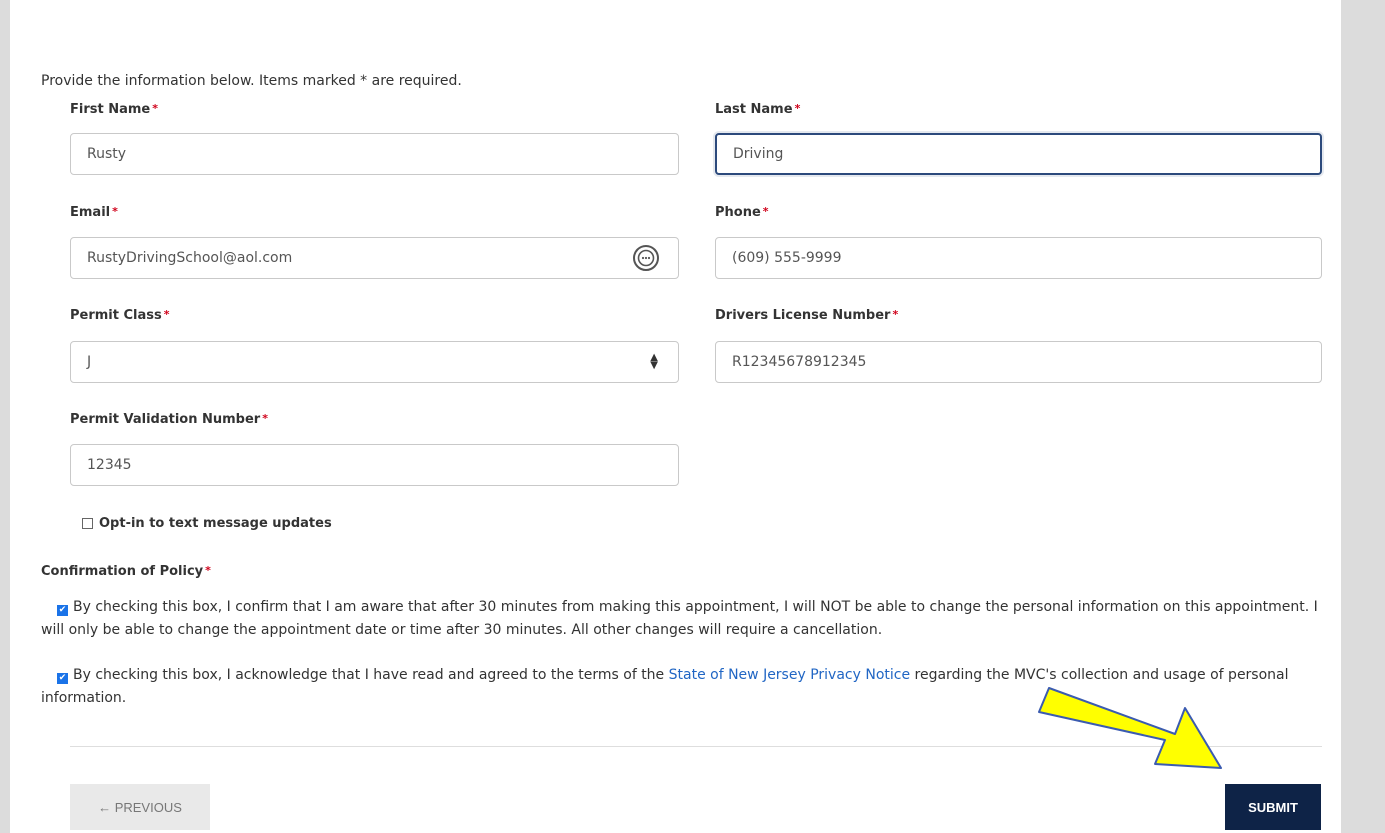 The image size is (1385, 833). Describe the element at coordinates (62, 610) in the screenshot. I see `policy-1-checkbox: ✔` at that location.